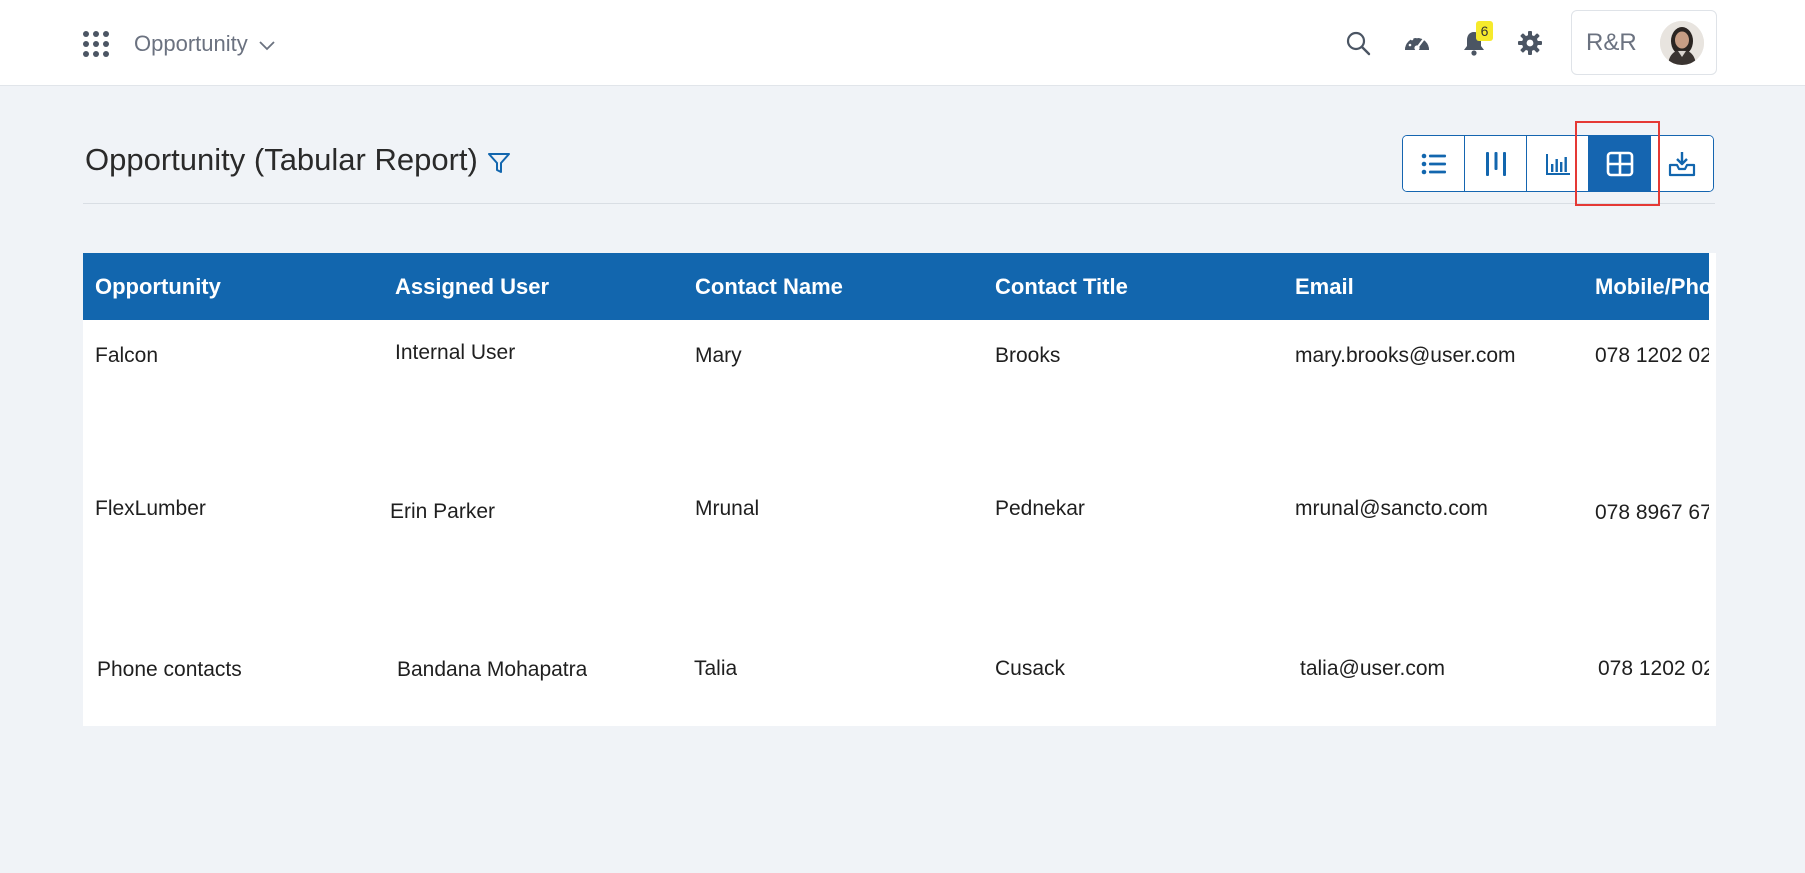 Image resolution: width=1805 pixels, height=873 pixels. I want to click on dashboard-gauge-icon, so click(1417, 43).